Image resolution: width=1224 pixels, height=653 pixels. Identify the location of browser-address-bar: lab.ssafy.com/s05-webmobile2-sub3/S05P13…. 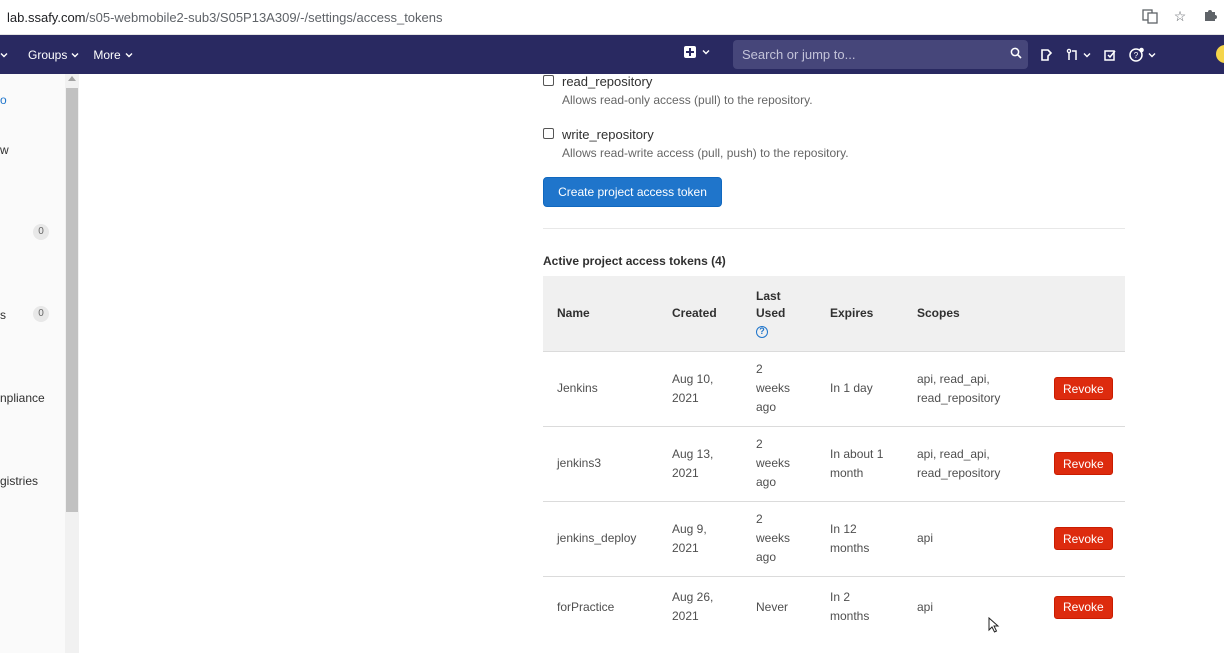
(612, 17).